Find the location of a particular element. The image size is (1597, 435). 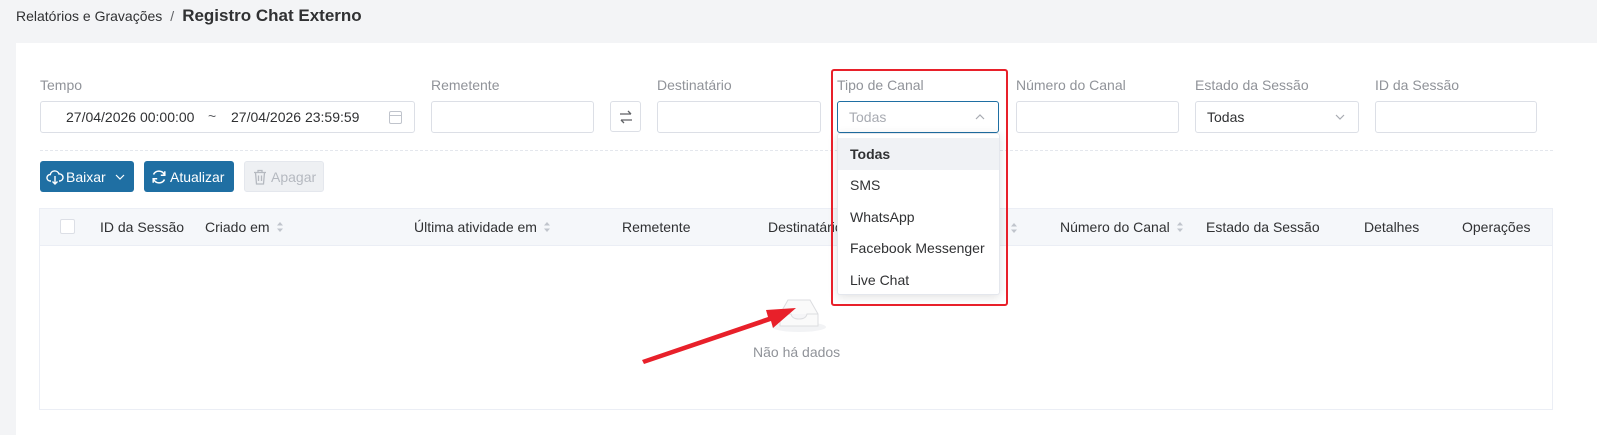

refresh-button: Atualizar is located at coordinates (189, 176).